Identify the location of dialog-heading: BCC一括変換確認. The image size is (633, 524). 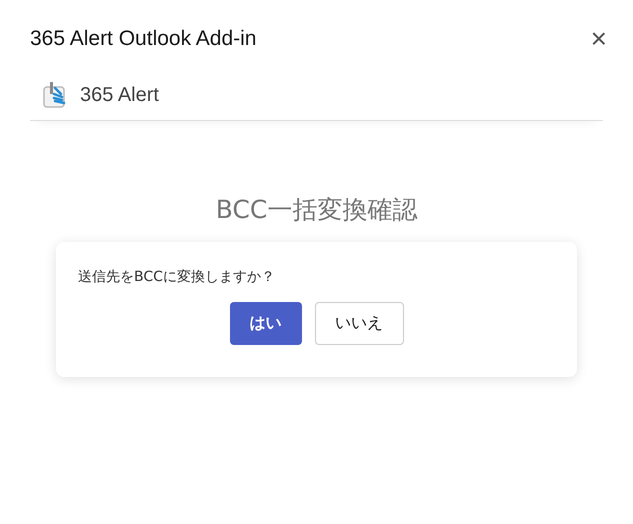
(316, 210).